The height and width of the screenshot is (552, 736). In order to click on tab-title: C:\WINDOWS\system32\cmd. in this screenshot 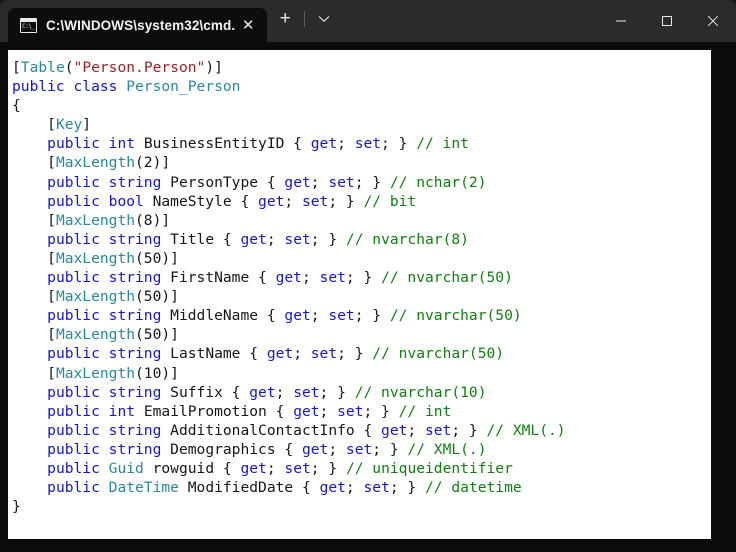, I will do `click(141, 25)`.